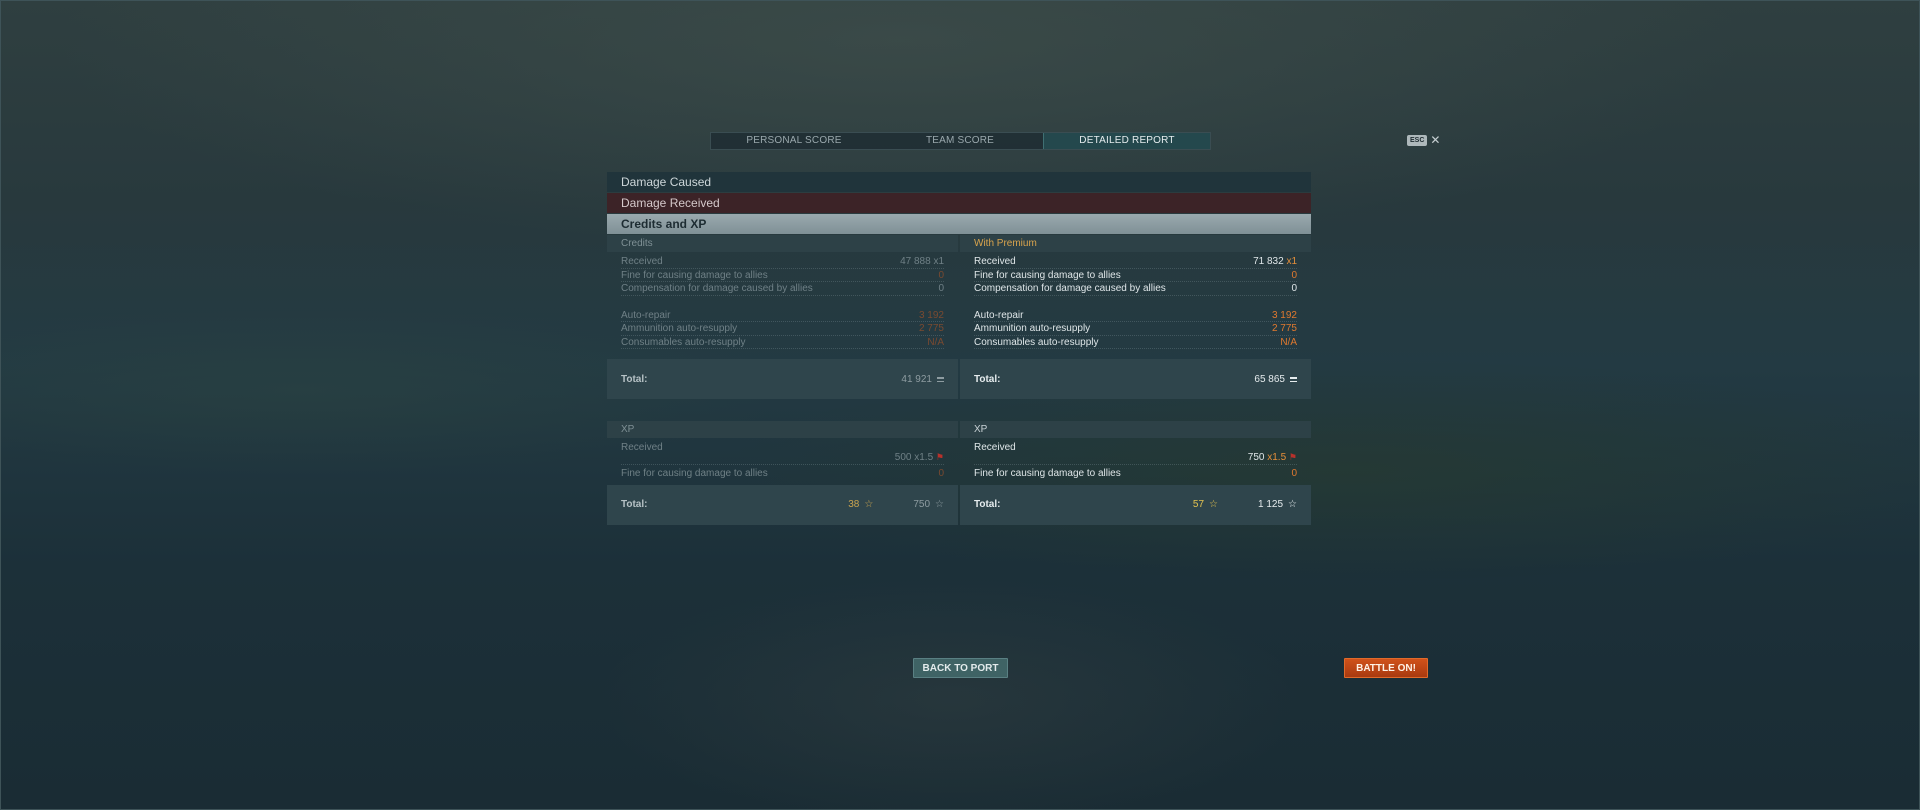  I want to click on total-value: 41 921, so click(922, 379).